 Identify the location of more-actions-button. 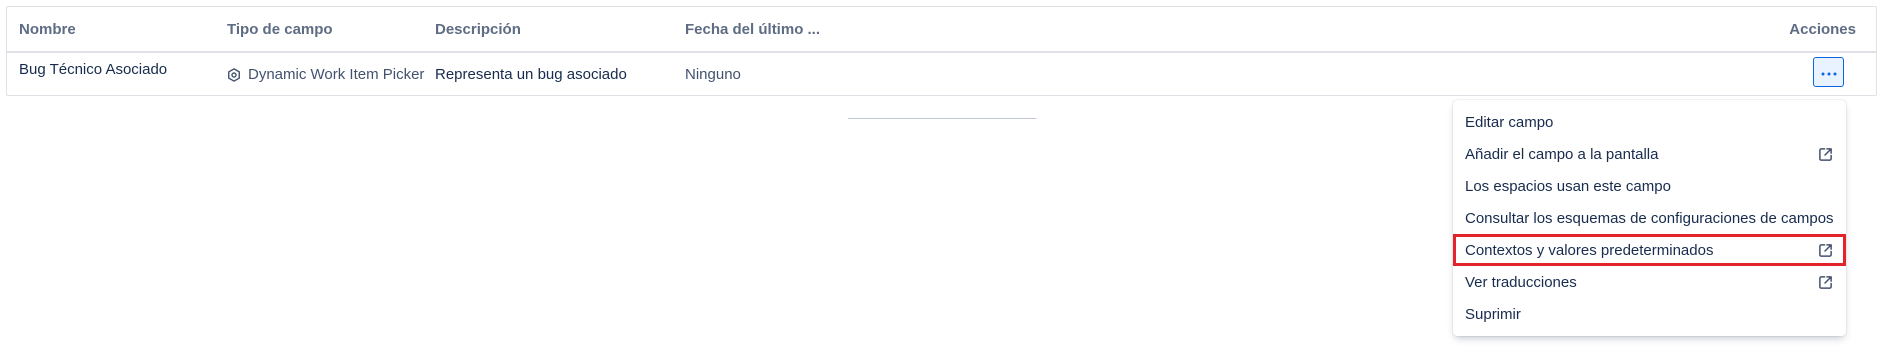
(1828, 72).